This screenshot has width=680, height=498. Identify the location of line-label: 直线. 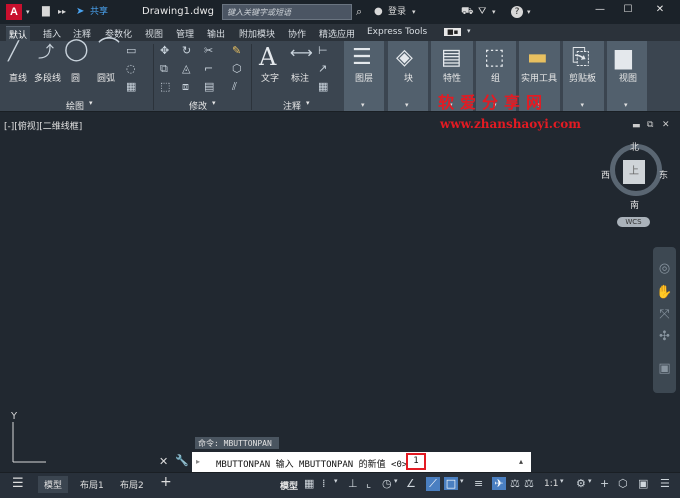
(18, 77).